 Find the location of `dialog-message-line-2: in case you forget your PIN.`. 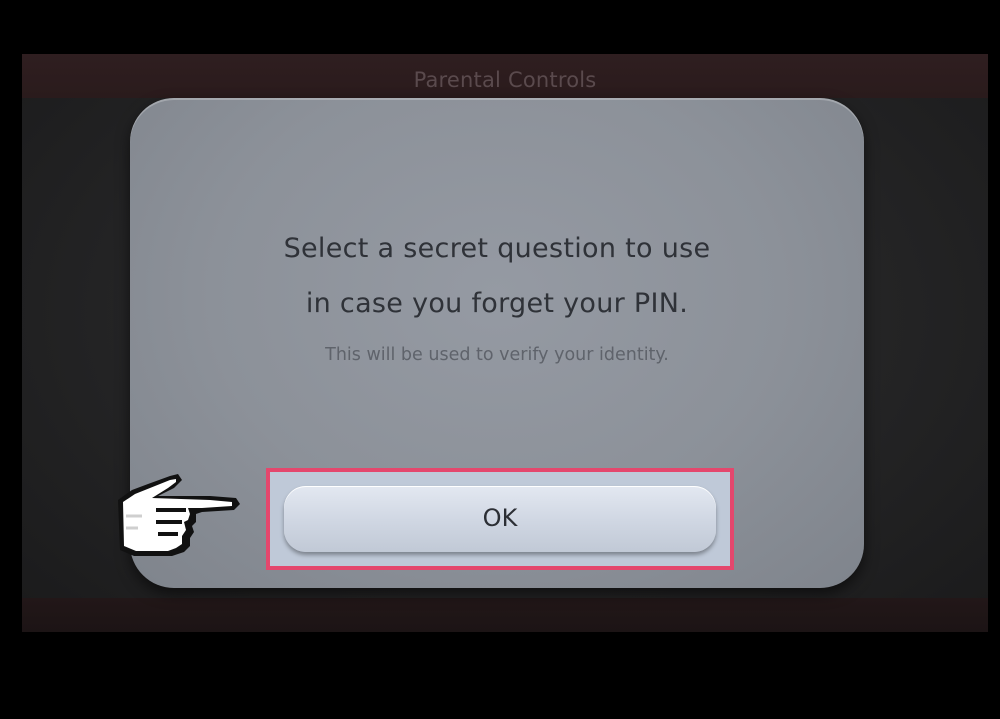

dialog-message-line-2: in case you forget your PIN. is located at coordinates (497, 303).